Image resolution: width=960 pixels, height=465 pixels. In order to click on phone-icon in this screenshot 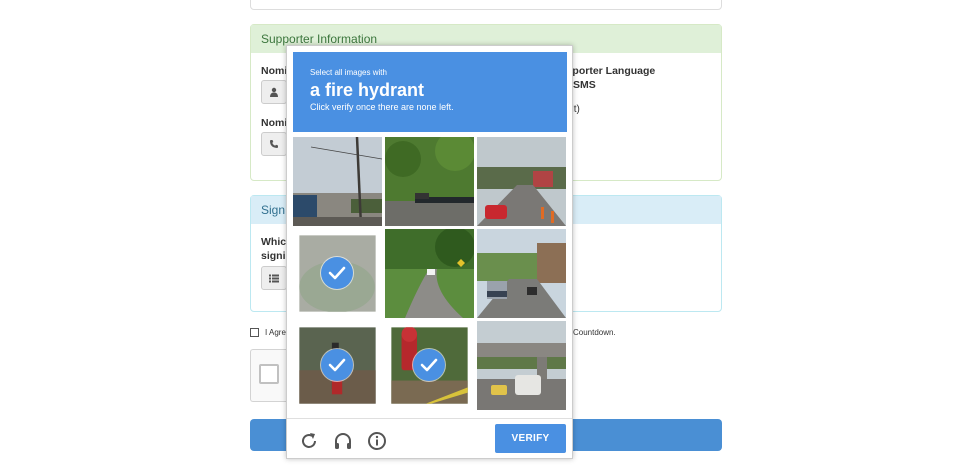, I will do `click(274, 144)`.